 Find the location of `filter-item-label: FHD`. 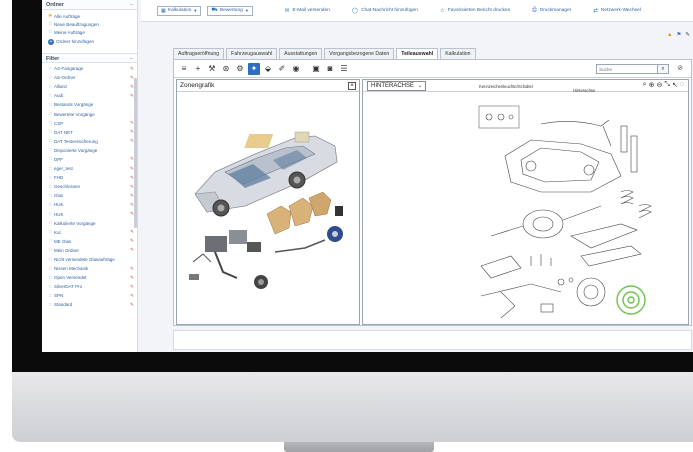

filter-item-label: FHD is located at coordinates (59, 178).